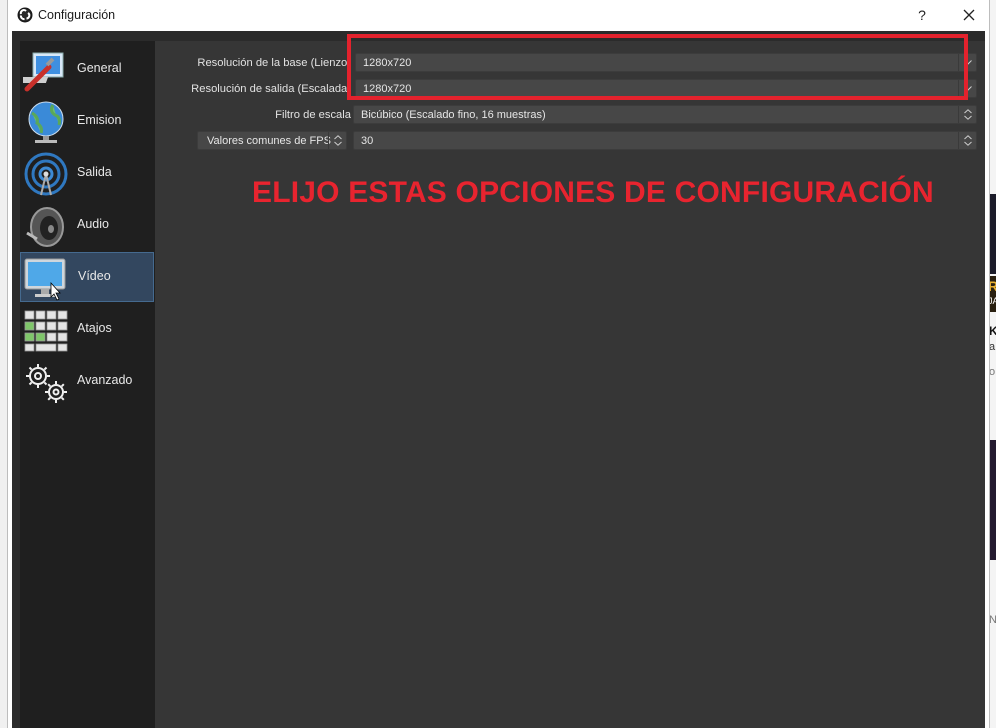  I want to click on close-icon, so click(968, 15).